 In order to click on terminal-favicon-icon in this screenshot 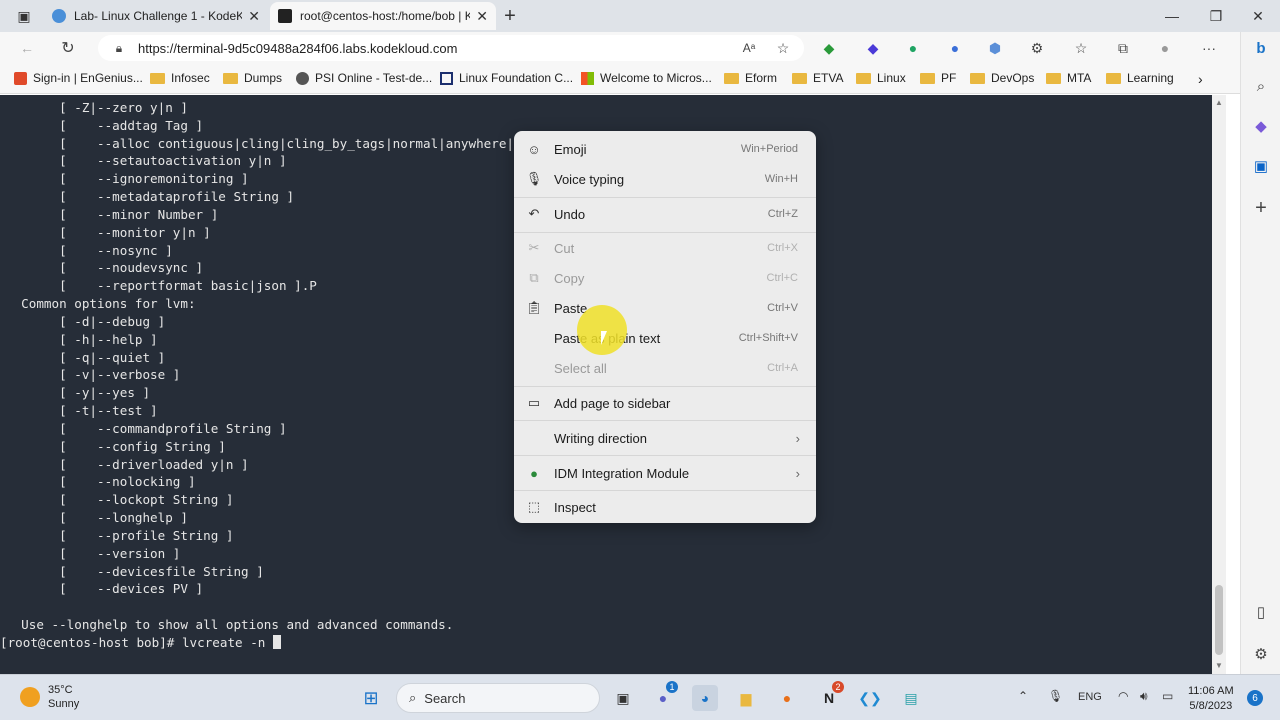, I will do `click(285, 16)`.